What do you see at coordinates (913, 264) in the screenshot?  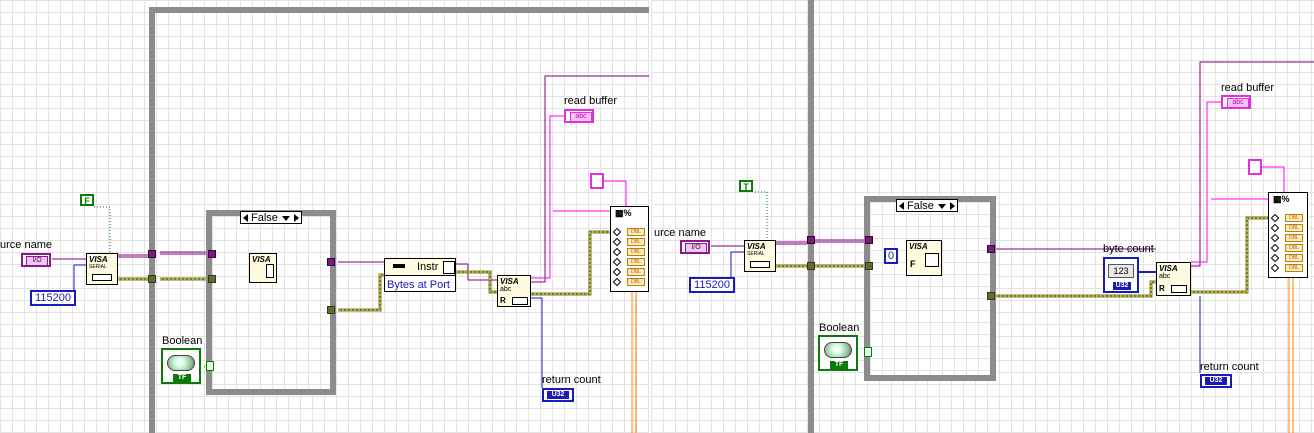 I see `flush-f-icon: F` at bounding box center [913, 264].